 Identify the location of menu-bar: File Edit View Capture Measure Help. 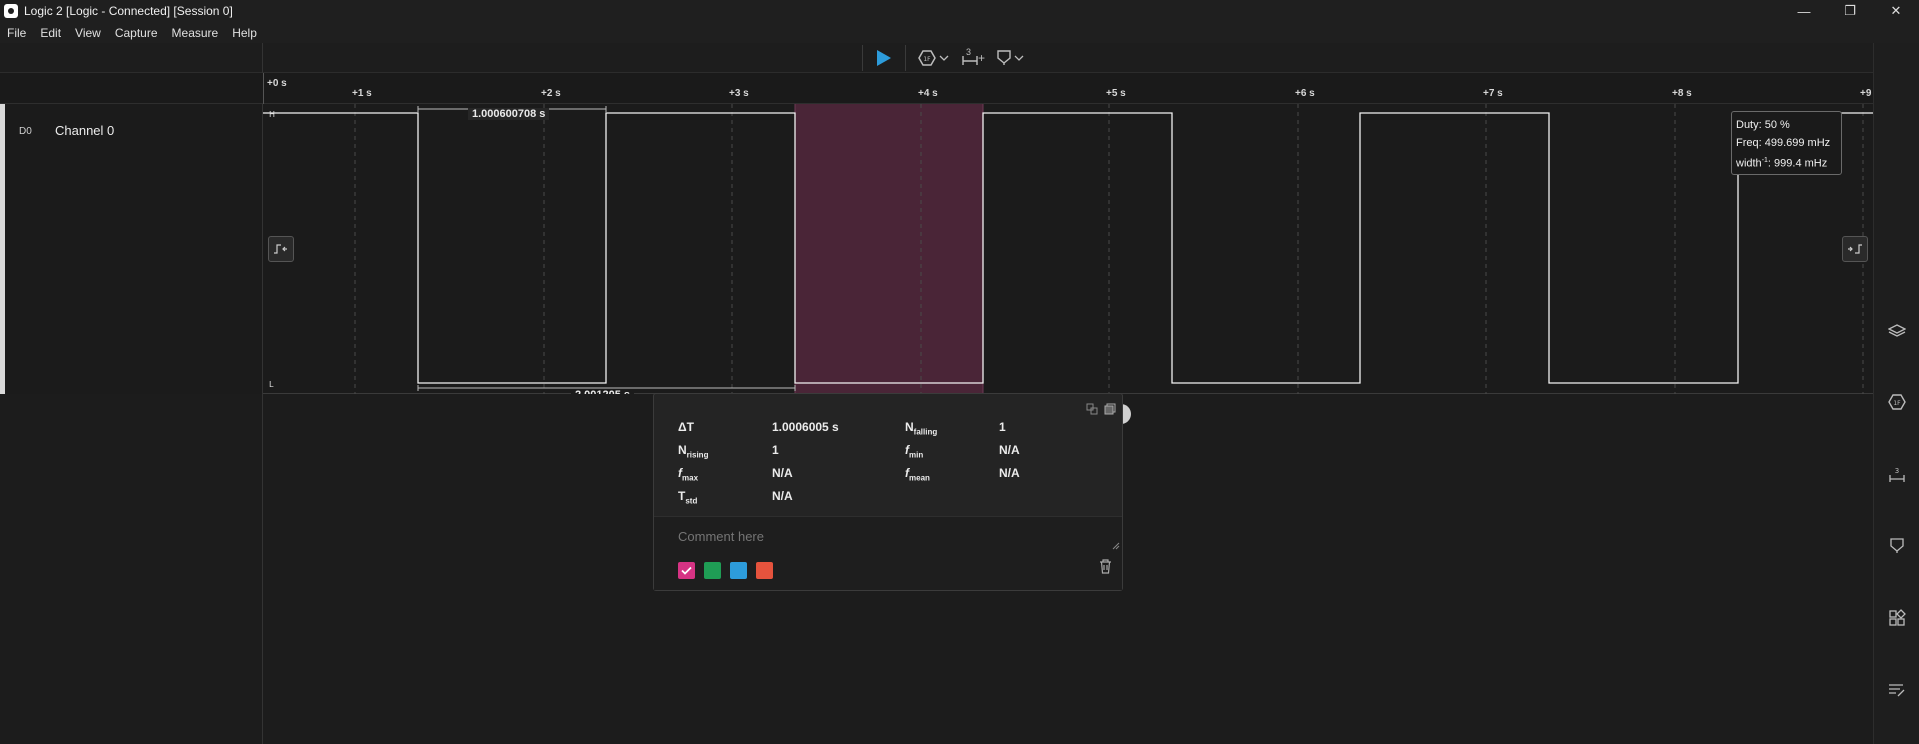
(959, 32).